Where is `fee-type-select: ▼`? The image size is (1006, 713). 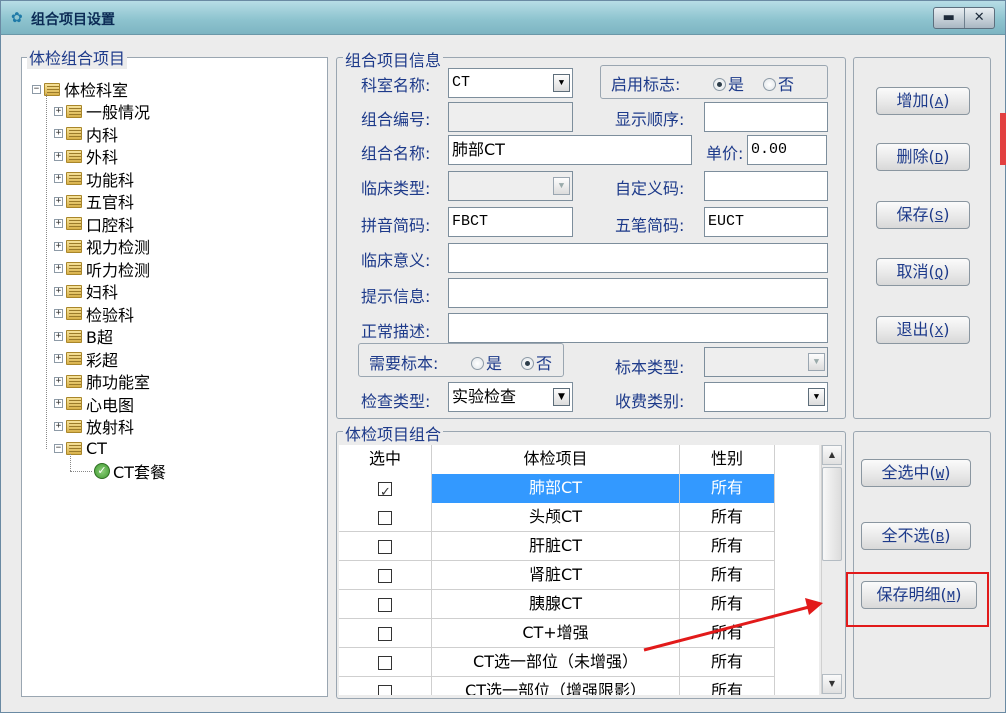 fee-type-select: ▼ is located at coordinates (766, 397).